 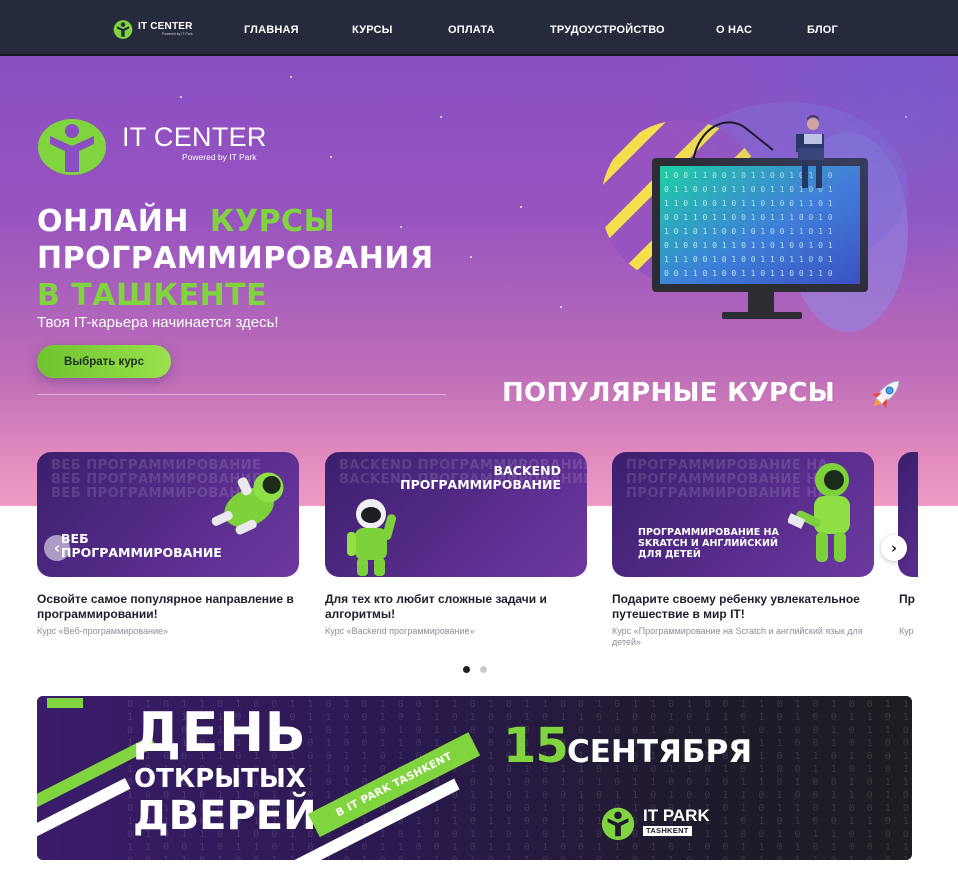 I want to click on hero-title-line-2: ПРОГРАММИРОВАНИЯ, so click(x=235, y=258).